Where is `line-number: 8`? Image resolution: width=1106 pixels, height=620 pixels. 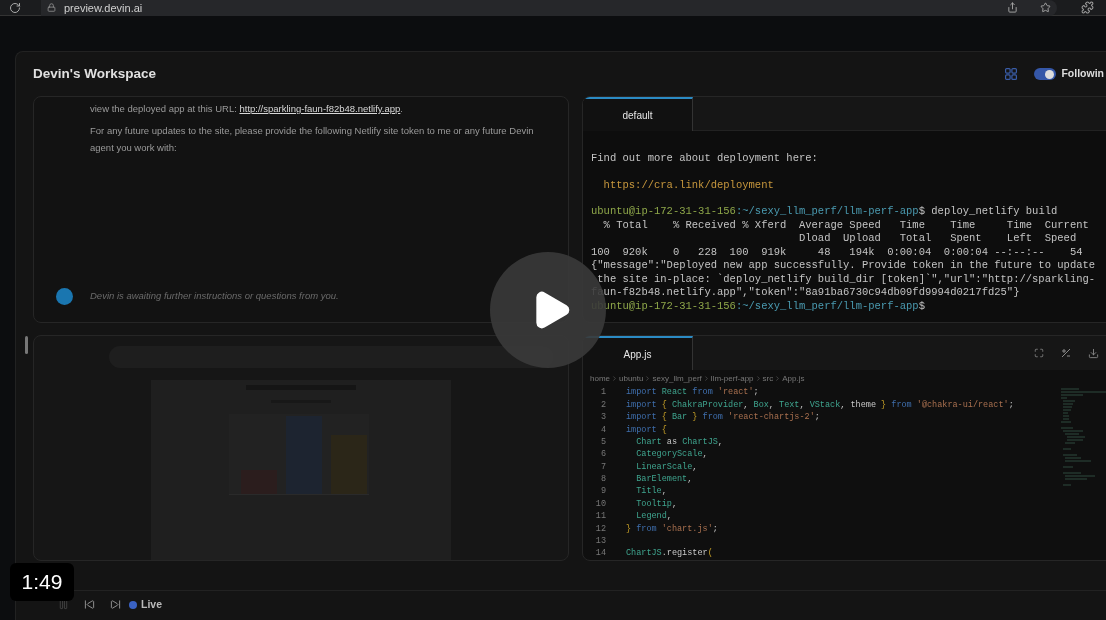
line-number: 8 is located at coordinates (602, 479).